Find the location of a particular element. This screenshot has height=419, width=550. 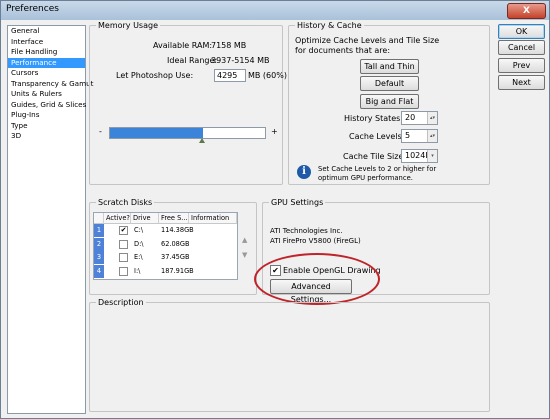

default-button: Default is located at coordinates (389, 83).